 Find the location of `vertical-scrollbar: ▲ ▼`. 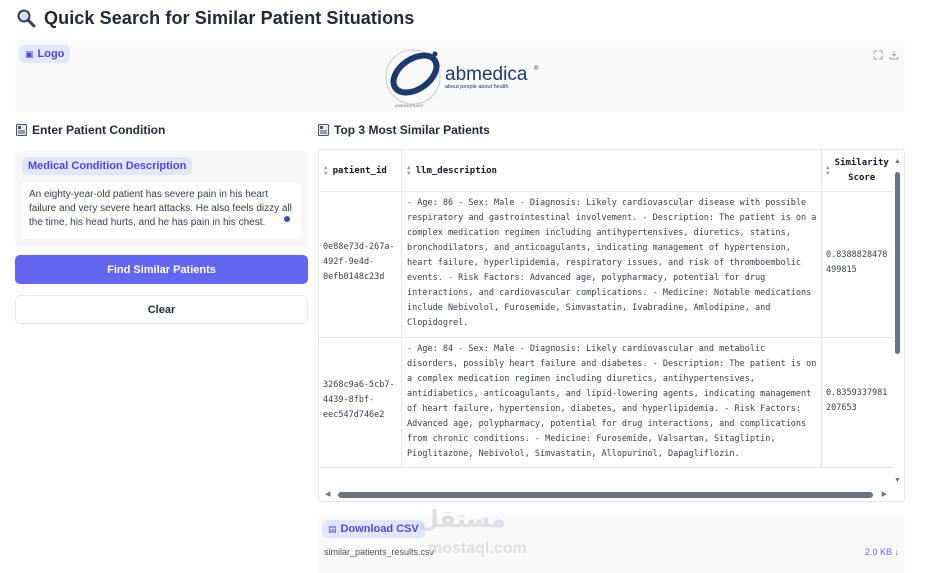

vertical-scrollbar: ▲ ▼ is located at coordinates (897, 321).